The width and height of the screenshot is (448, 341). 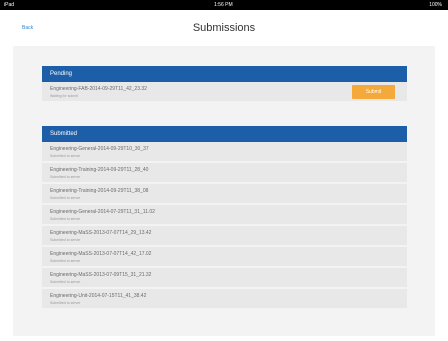 What do you see at coordinates (98, 89) in the screenshot?
I see `submission-title: Engineering-FAB-2014-09-29T11_42_23.32` at bounding box center [98, 89].